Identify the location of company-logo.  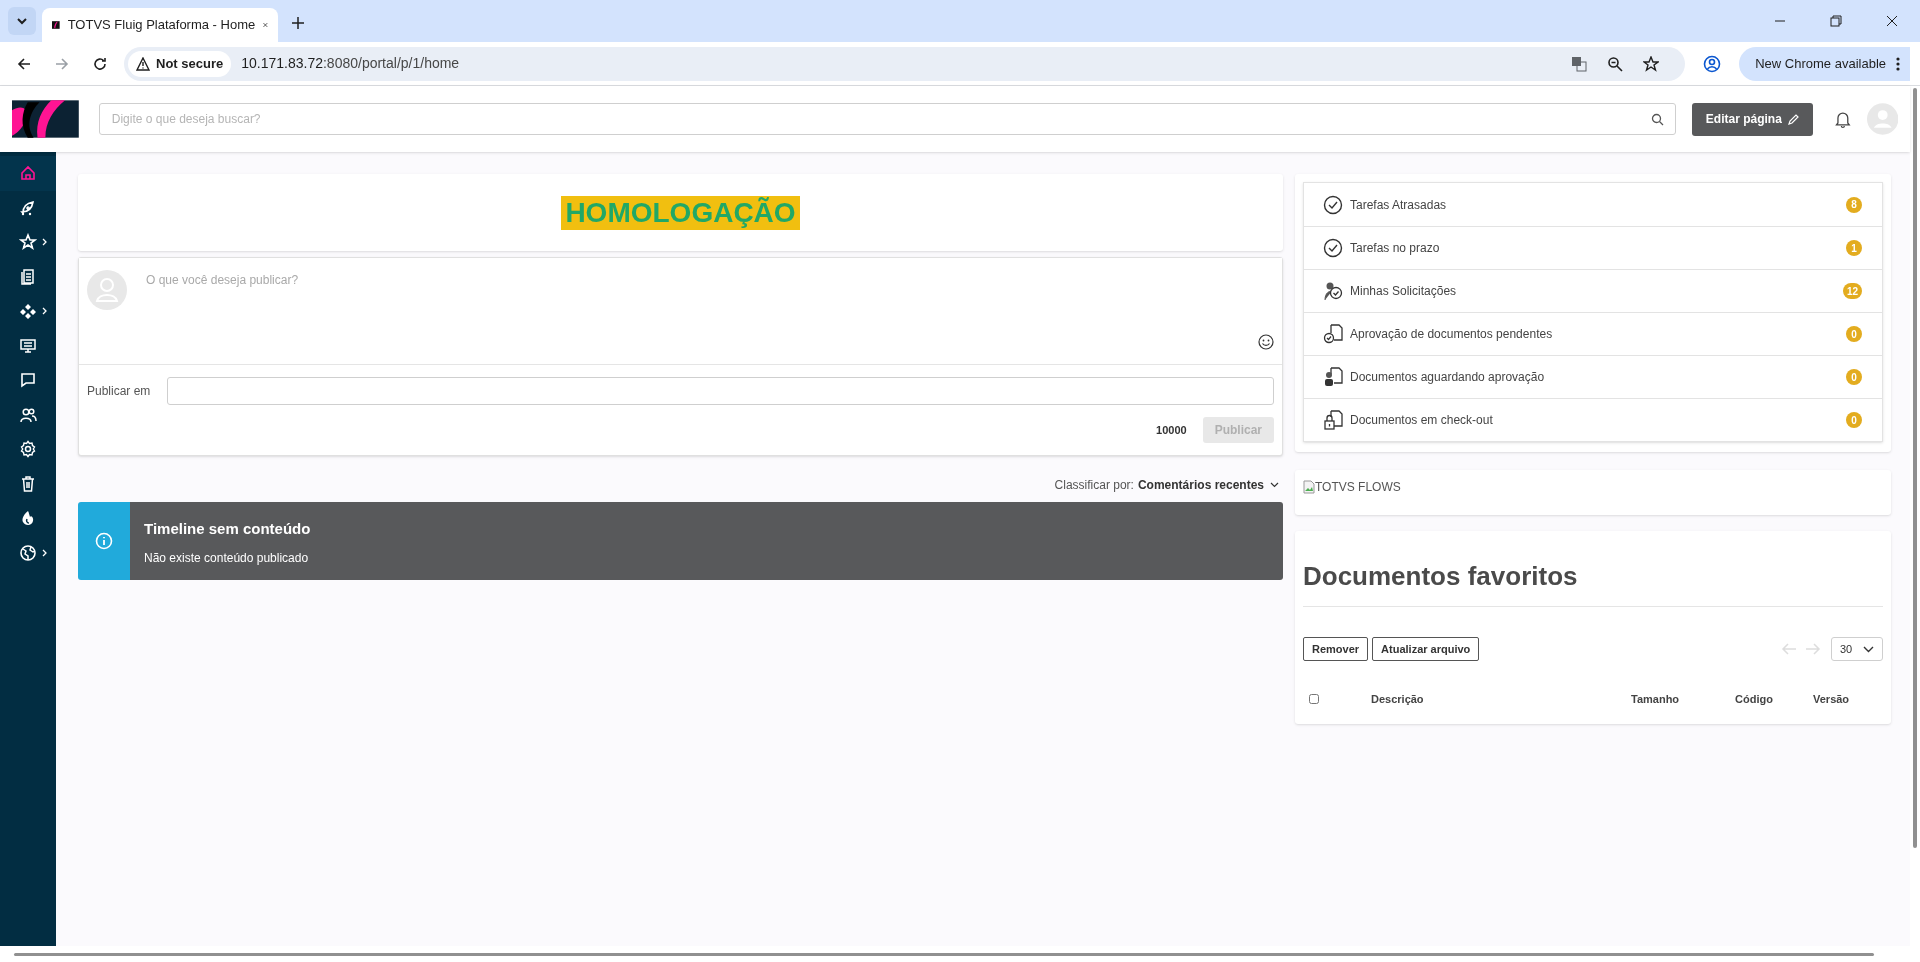
(45, 119).